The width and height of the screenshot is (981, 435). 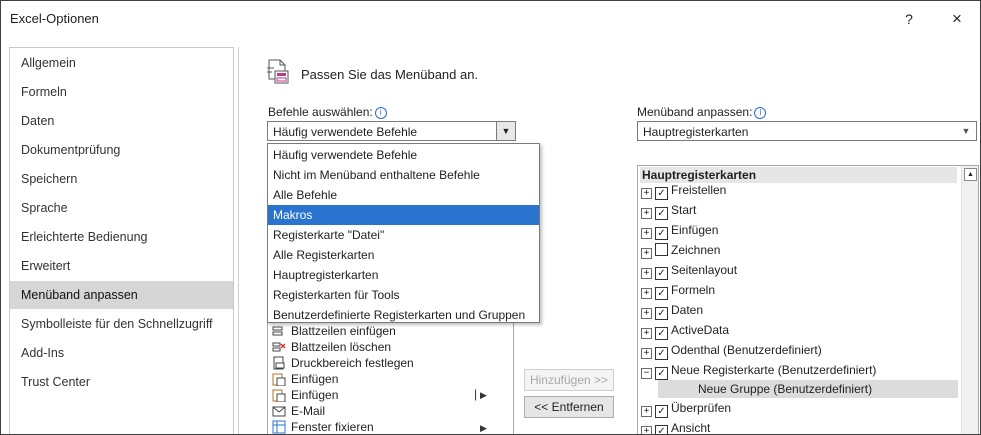 I want to click on tree-item: + ✓ Formeln, so click(x=678, y=290).